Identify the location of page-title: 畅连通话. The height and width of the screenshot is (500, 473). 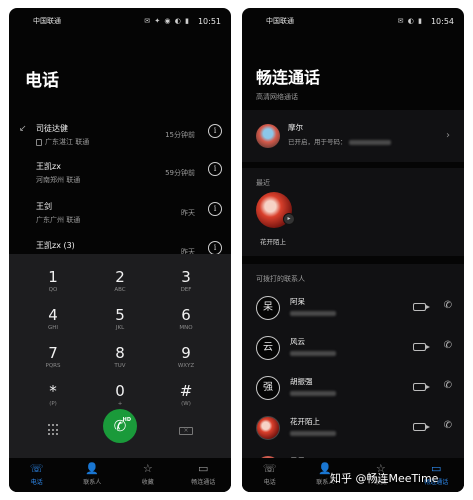
(288, 77).